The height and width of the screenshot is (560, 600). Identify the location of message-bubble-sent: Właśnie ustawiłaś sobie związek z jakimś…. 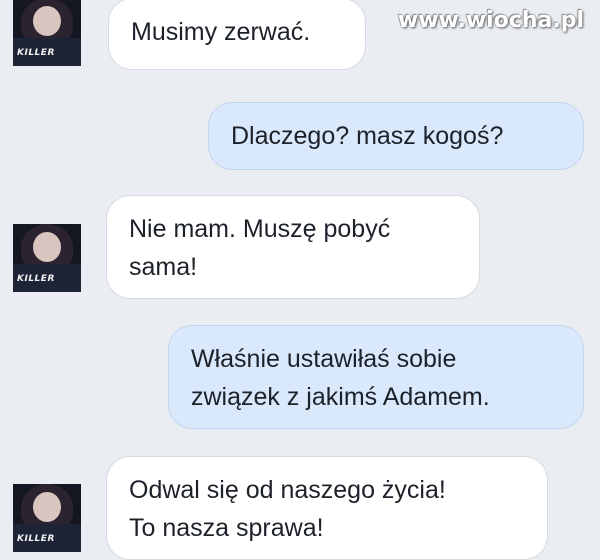
(376, 377).